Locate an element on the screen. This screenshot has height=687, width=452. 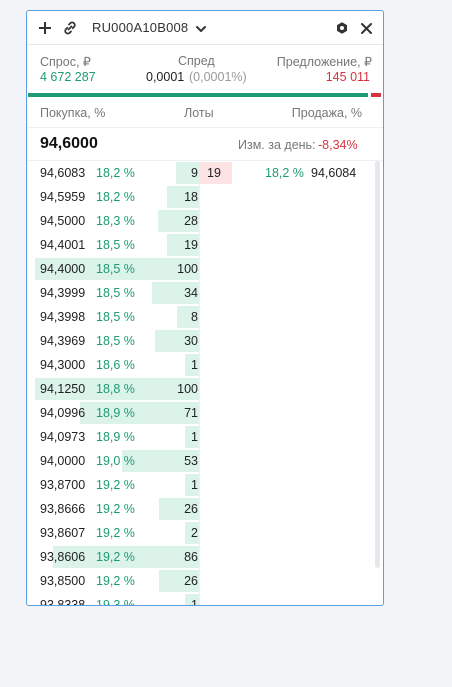
bid-lots: 71 is located at coordinates (191, 413).